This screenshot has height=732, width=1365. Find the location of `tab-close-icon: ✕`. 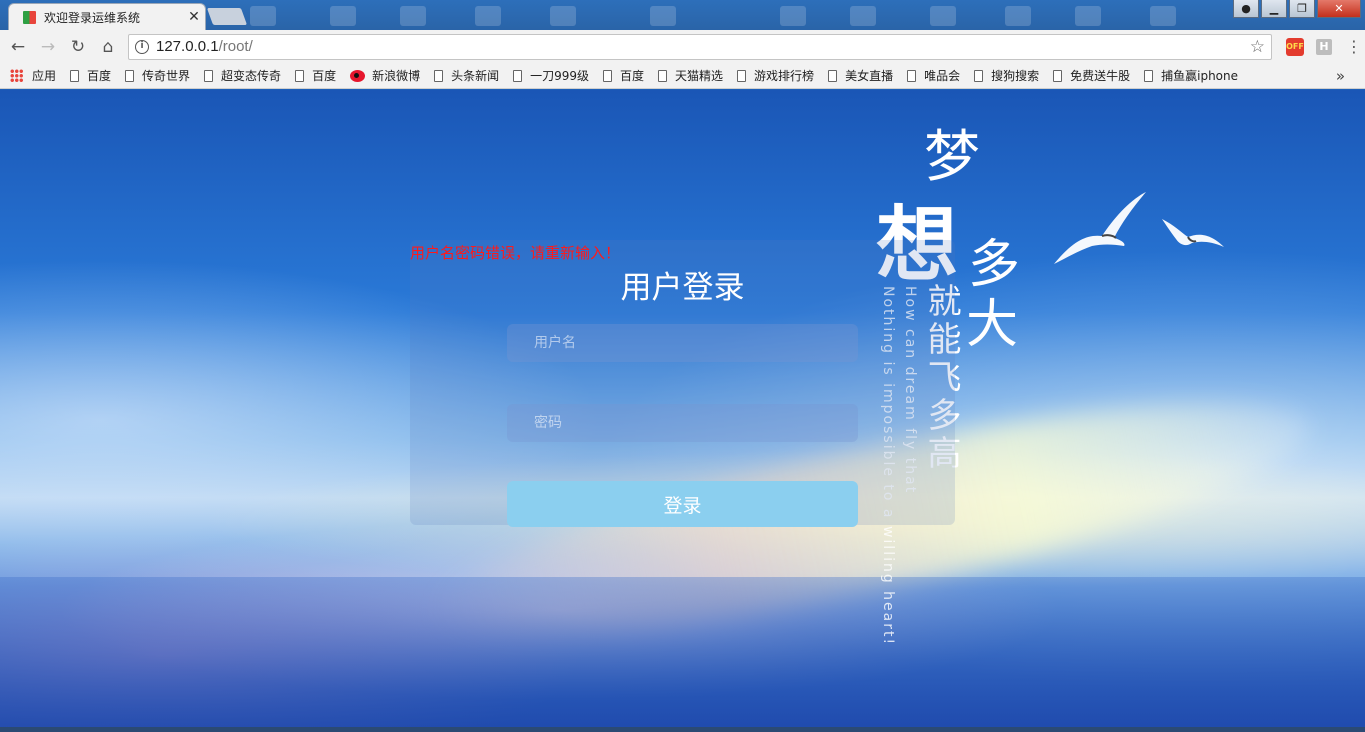

tab-close-icon: ✕ is located at coordinates (194, 17).